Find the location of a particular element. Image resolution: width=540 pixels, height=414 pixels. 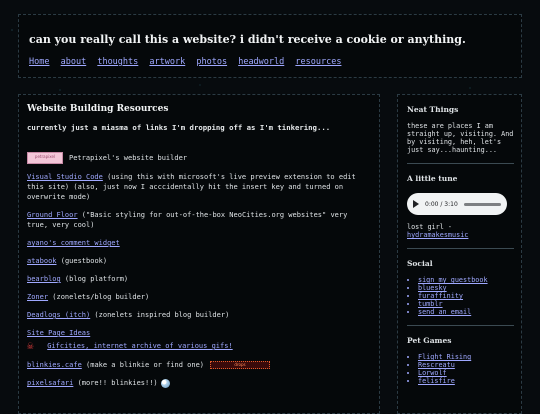

nav-about: about is located at coordinates (74, 62).